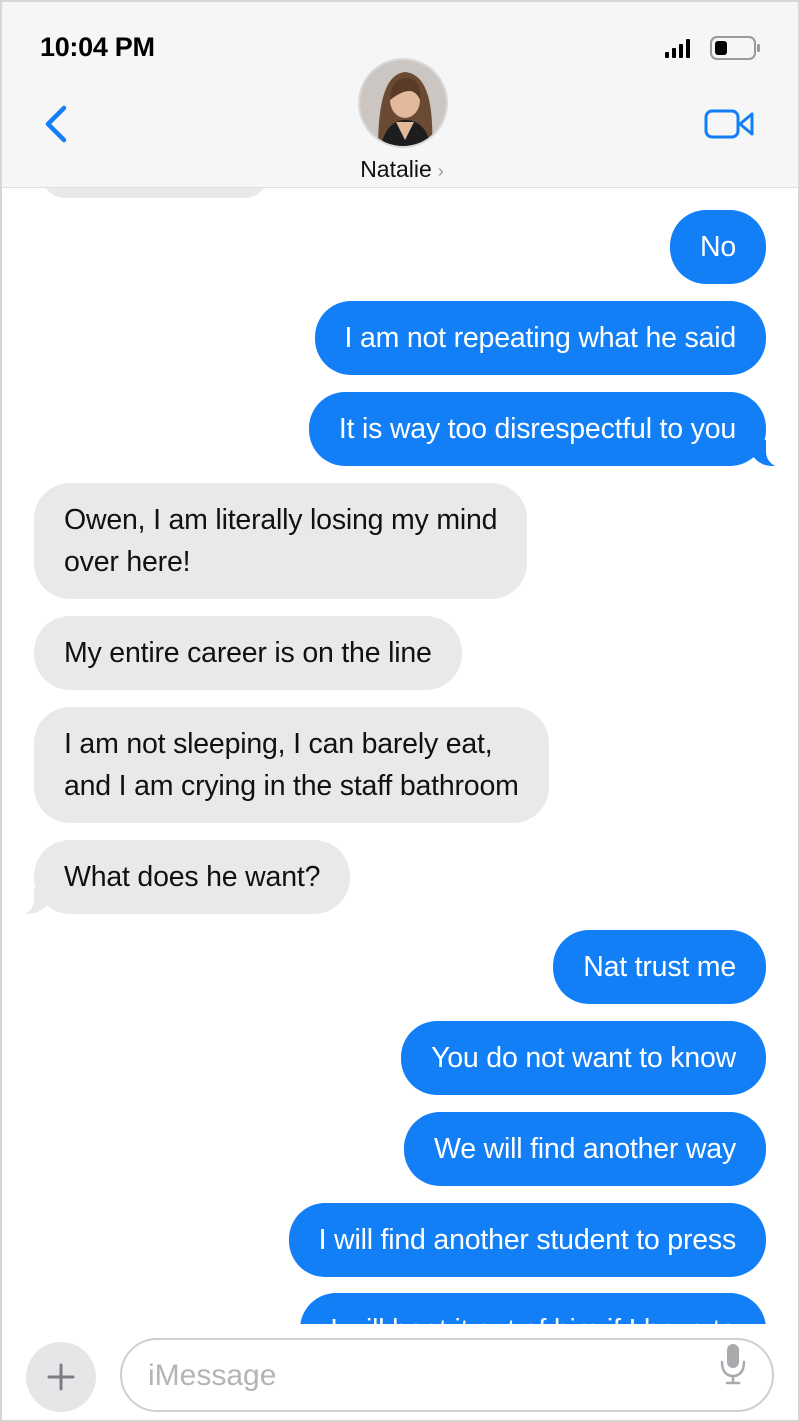  Describe the element at coordinates (396, 169) in the screenshot. I see `contact-name-label: Natalie` at that location.